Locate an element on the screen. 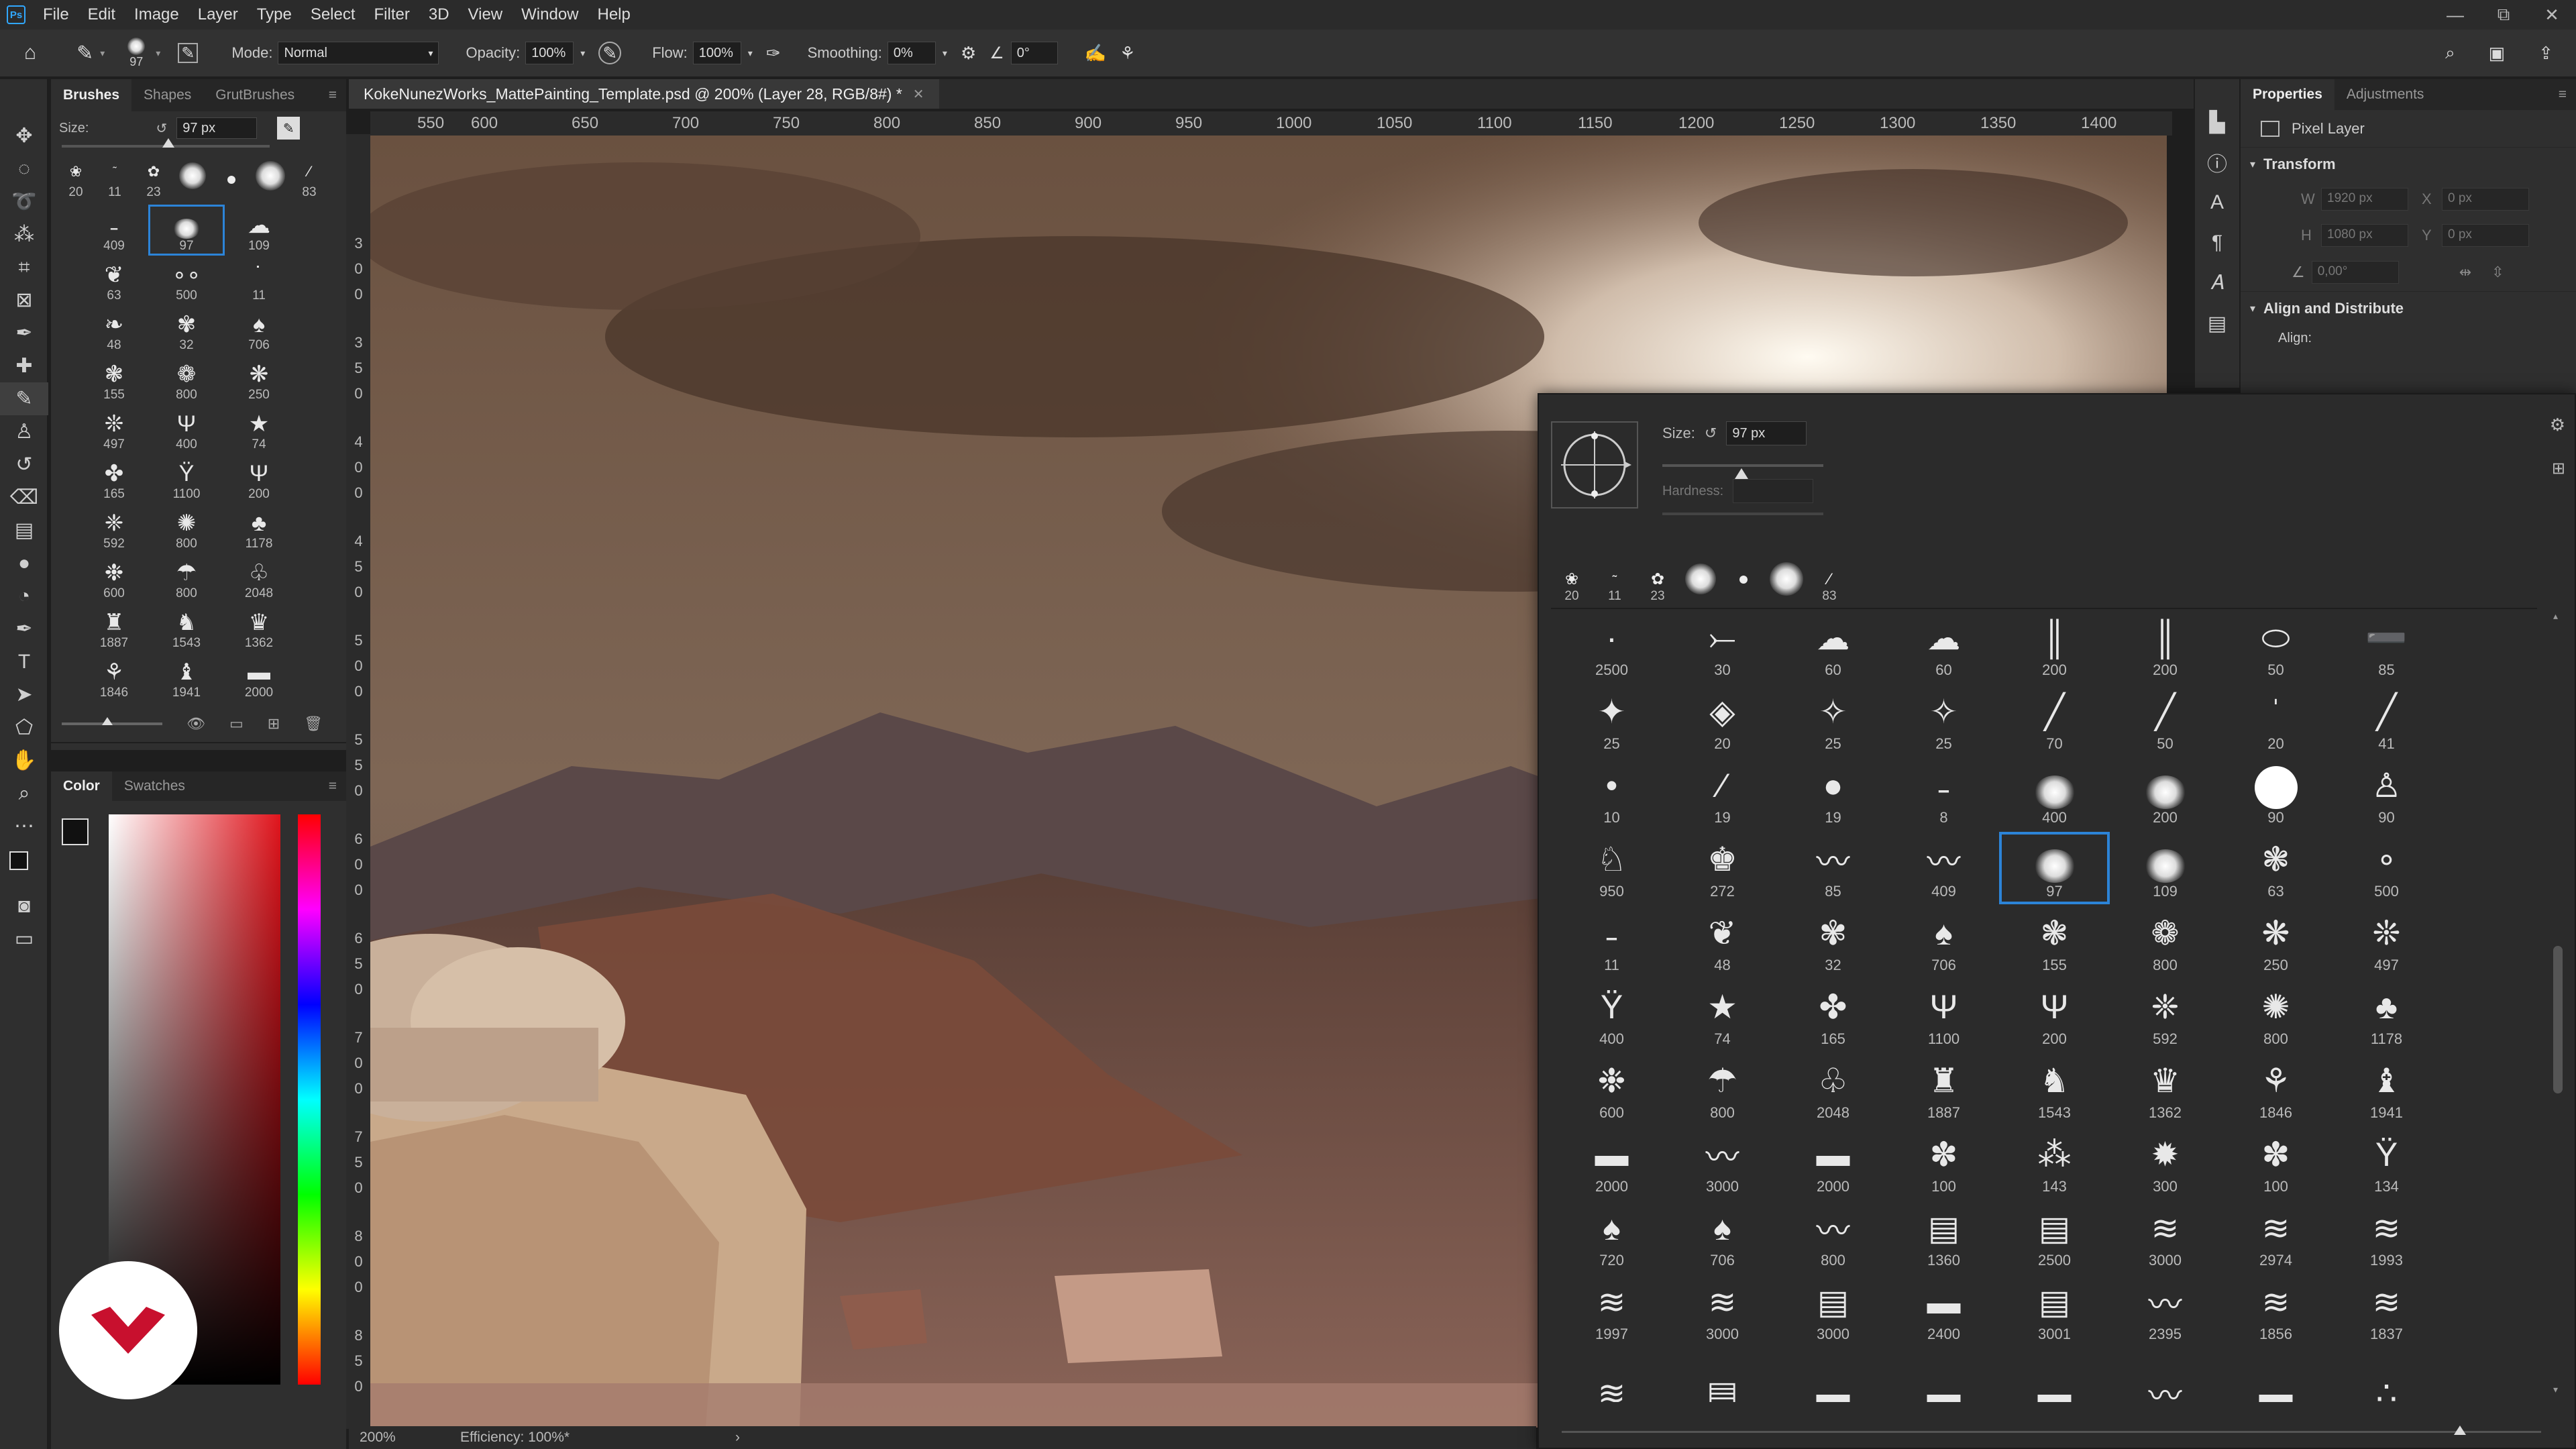 Image resolution: width=2576 pixels, height=1449 pixels. healing-brush-tool-icon: ✚ is located at coordinates (24, 366).